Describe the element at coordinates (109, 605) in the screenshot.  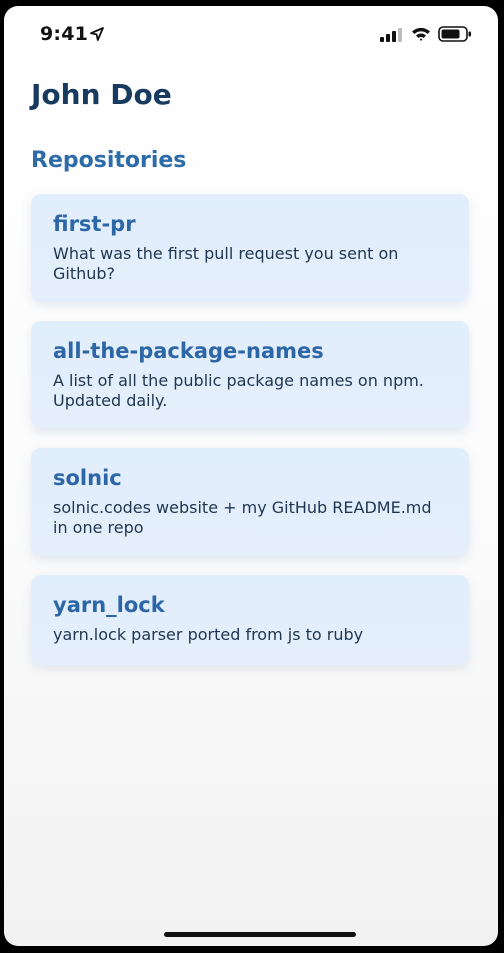
I see `repo-name: yarn_lock` at that location.